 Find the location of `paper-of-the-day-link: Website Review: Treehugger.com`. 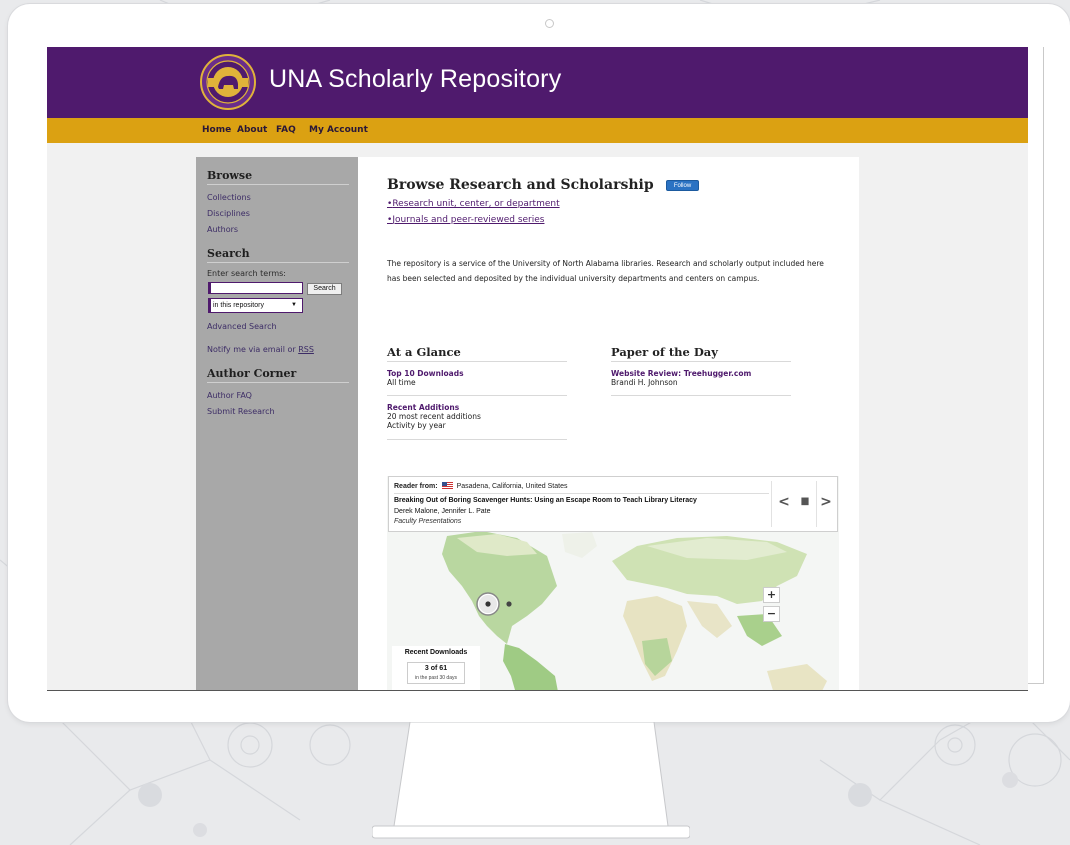

paper-of-the-day-link: Website Review: Treehugger.com is located at coordinates (681, 373).